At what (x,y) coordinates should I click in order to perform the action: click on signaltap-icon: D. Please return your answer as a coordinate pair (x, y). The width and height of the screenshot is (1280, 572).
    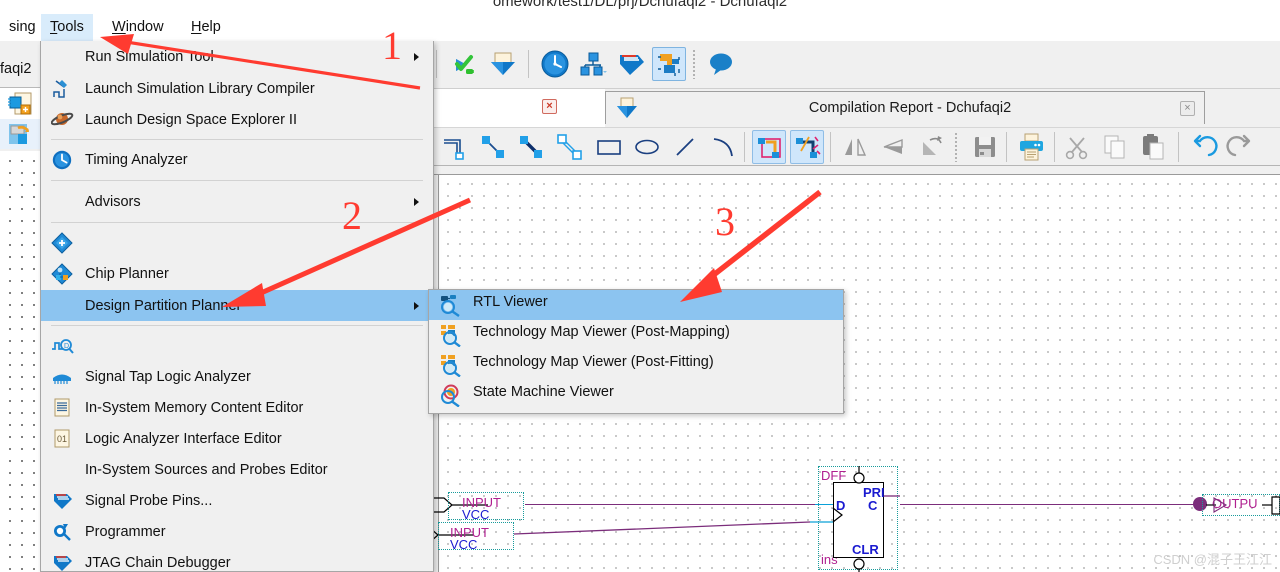
    Looking at the image, I should click on (63, 346).